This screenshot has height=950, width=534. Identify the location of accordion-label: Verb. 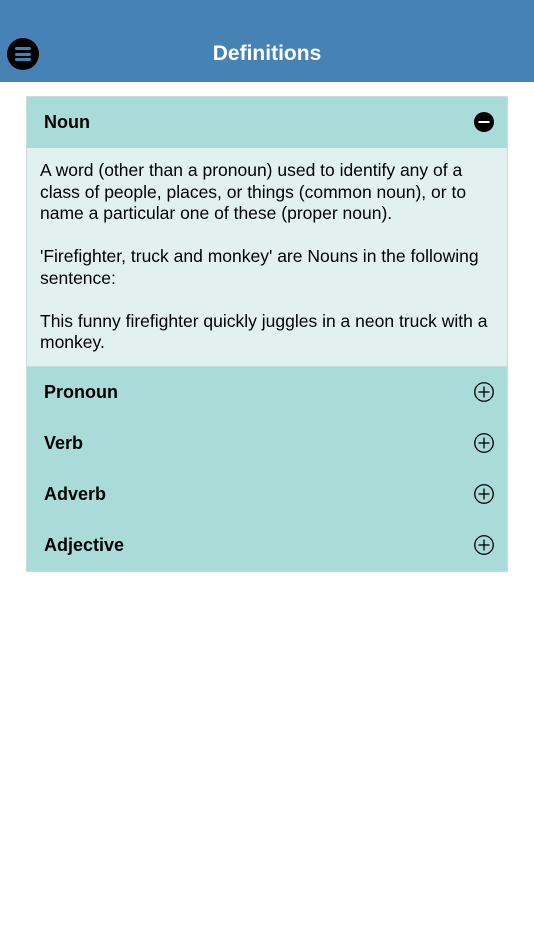
(64, 442).